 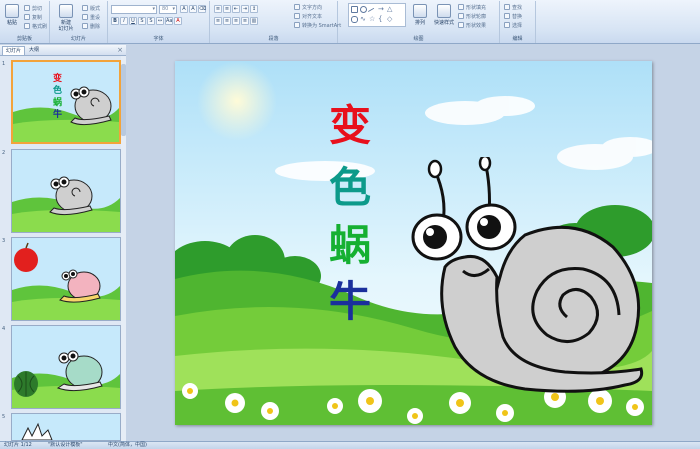 What do you see at coordinates (227, 21) in the screenshot?
I see `align-center-icon: ≡` at bounding box center [227, 21].